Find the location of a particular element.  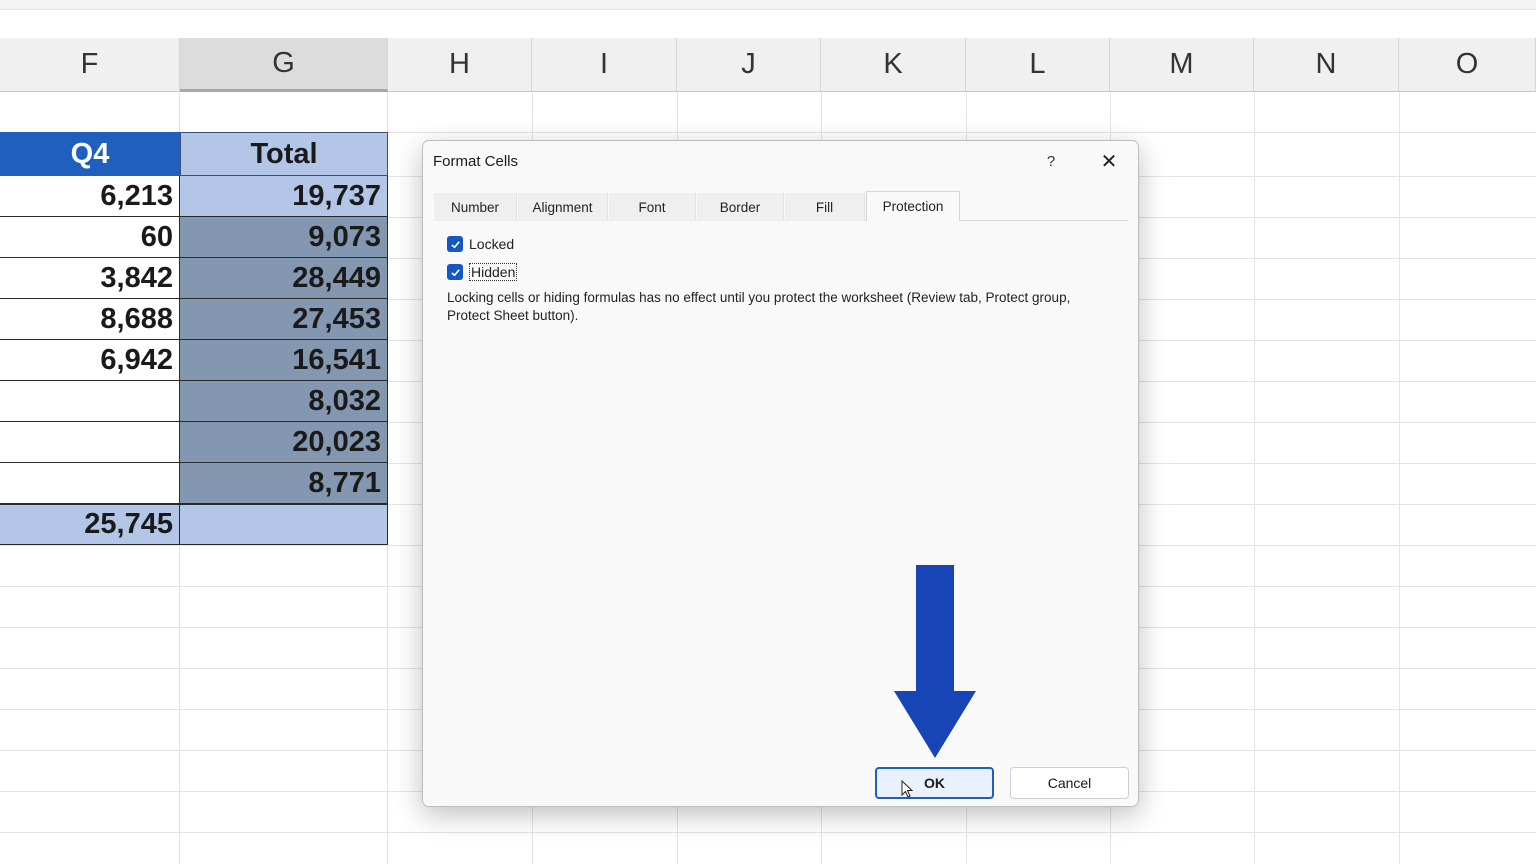

total-cell: 9,073 is located at coordinates (284, 237).